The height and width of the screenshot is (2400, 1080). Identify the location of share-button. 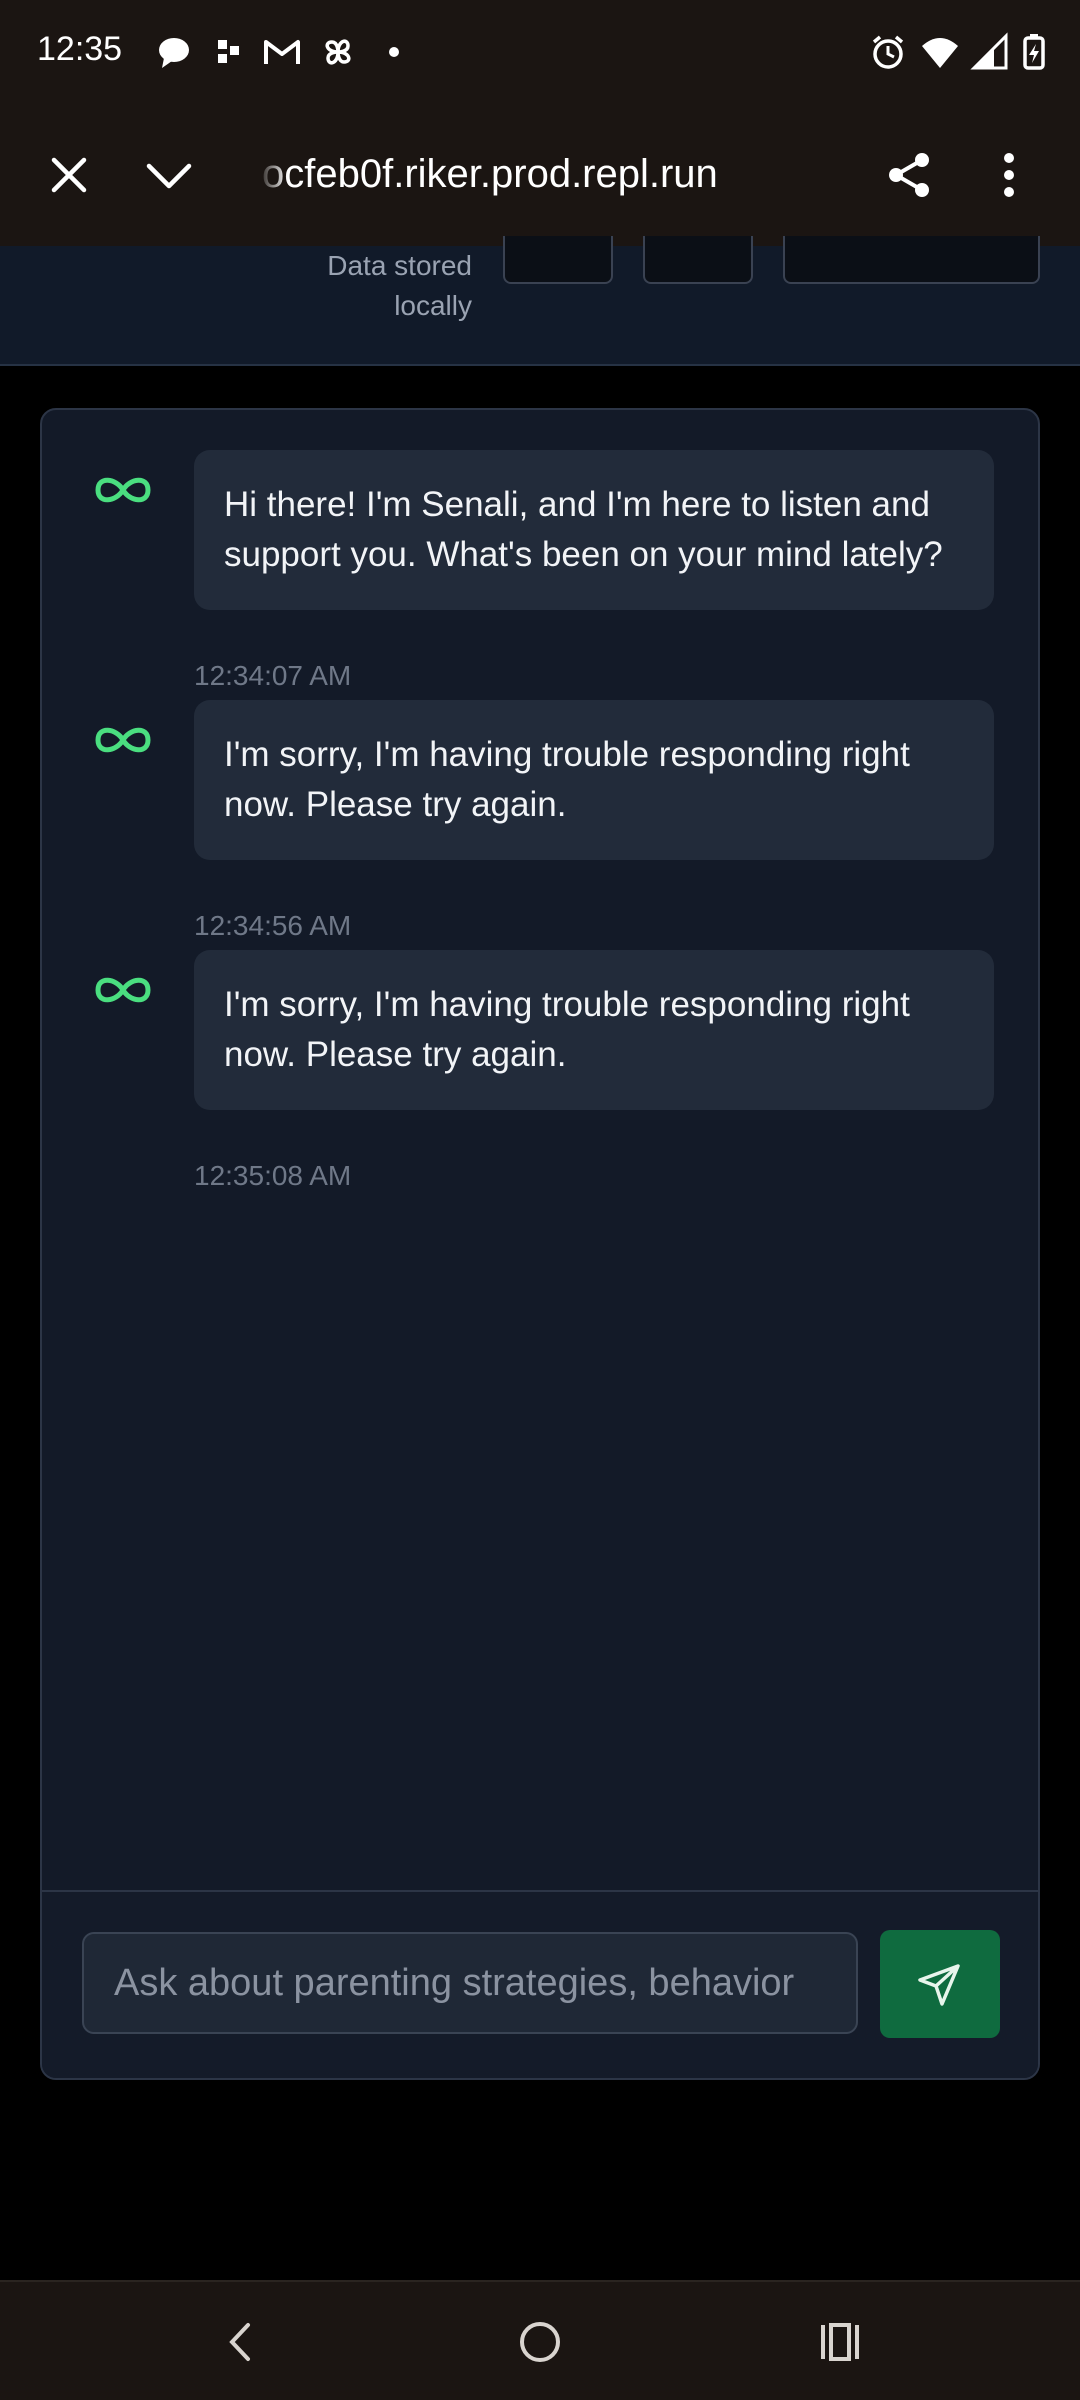
(909, 175).